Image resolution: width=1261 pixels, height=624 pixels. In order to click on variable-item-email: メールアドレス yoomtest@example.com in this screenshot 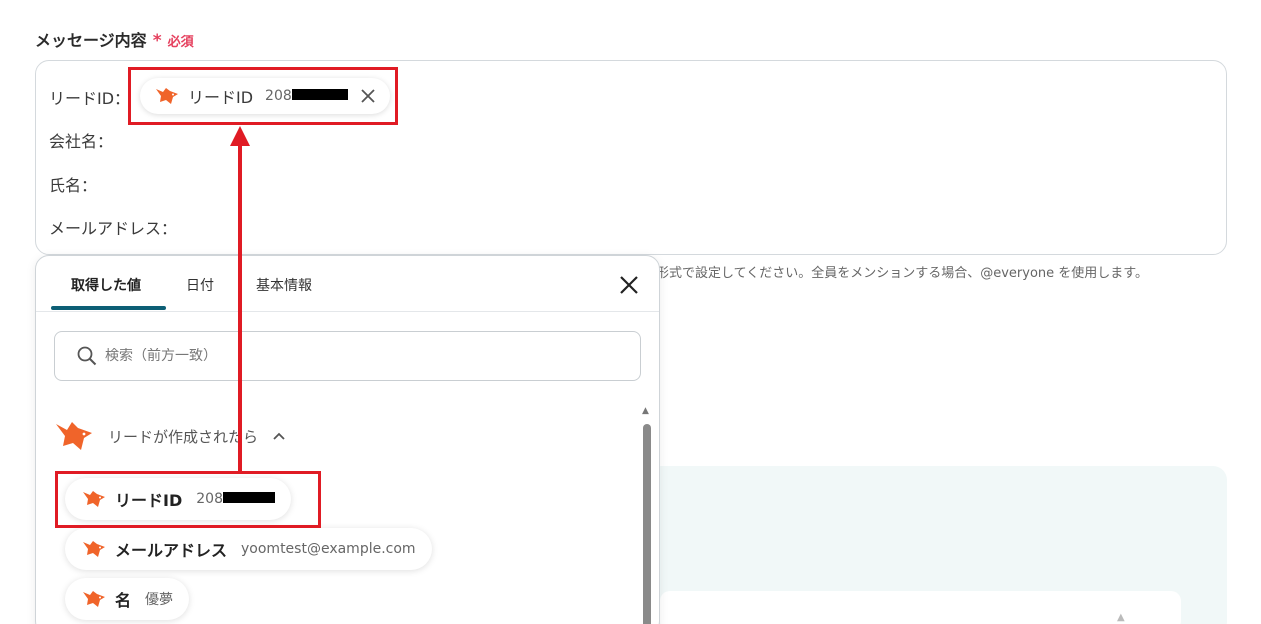, I will do `click(248, 549)`.